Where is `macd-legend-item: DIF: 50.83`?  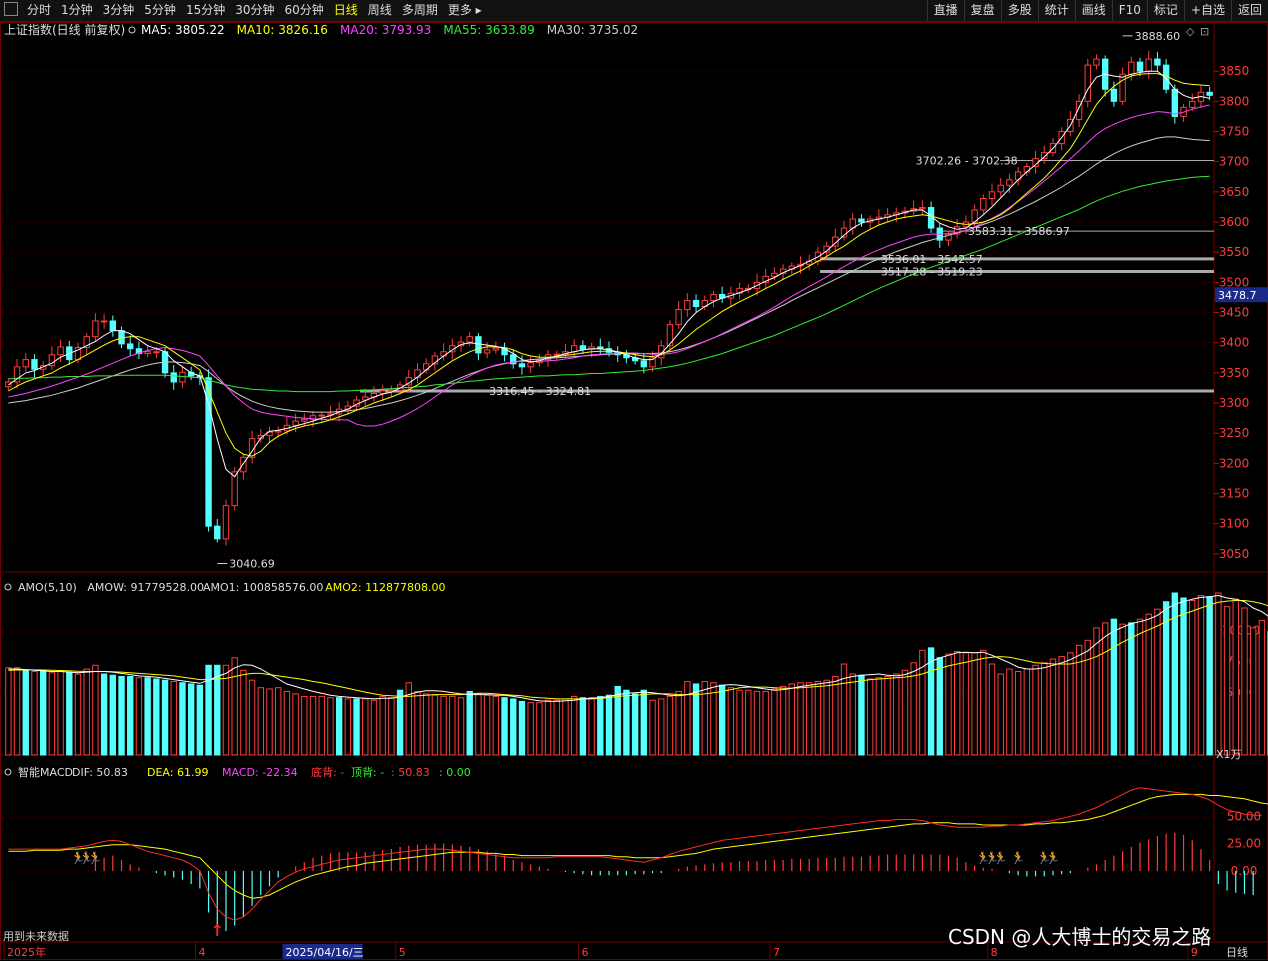 macd-legend-item: DIF: 50.83 is located at coordinates (100, 772).